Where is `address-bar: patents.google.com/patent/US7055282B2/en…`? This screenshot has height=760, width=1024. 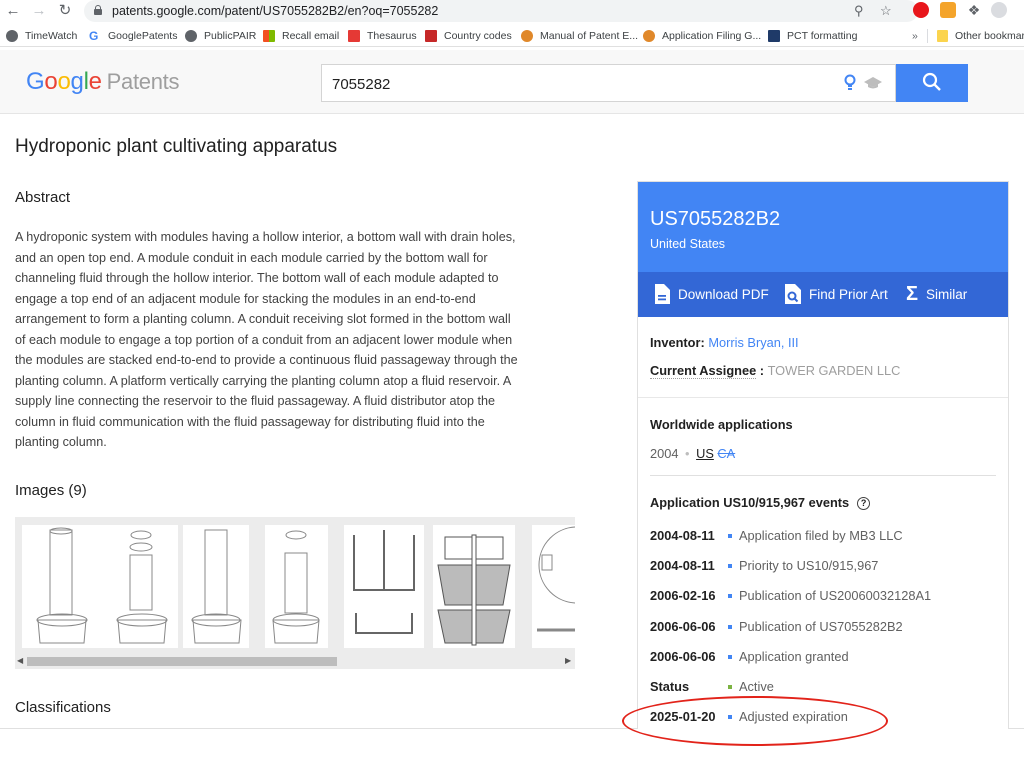
address-bar: patents.google.com/patent/US7055282B2/en… is located at coordinates (501, 11).